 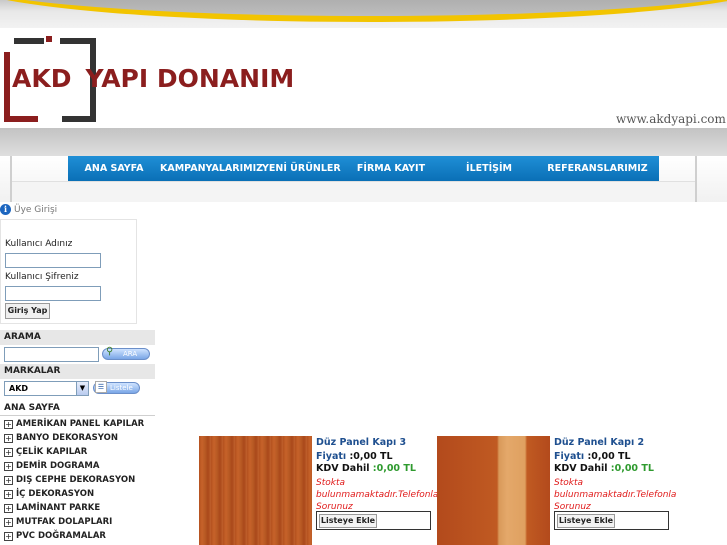 I want to click on search-button-label: ARA, so click(x=130, y=354).